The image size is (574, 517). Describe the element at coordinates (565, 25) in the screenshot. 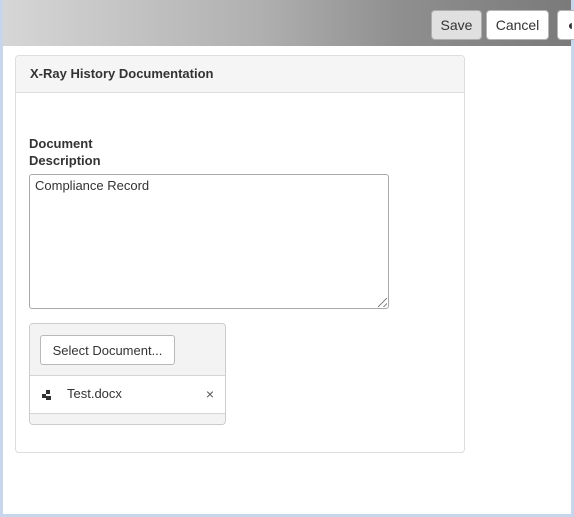

I see `overflow-button: ◖` at that location.